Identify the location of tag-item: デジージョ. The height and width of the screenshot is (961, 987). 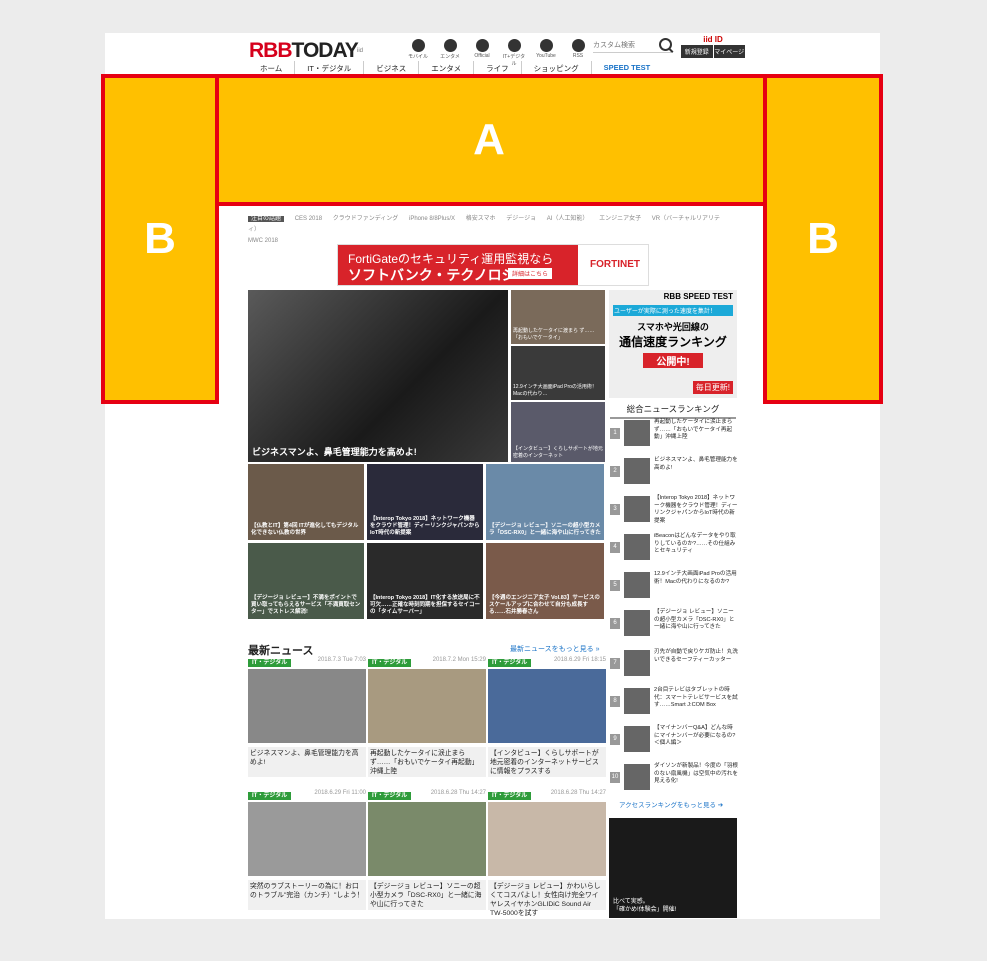
(521, 219).